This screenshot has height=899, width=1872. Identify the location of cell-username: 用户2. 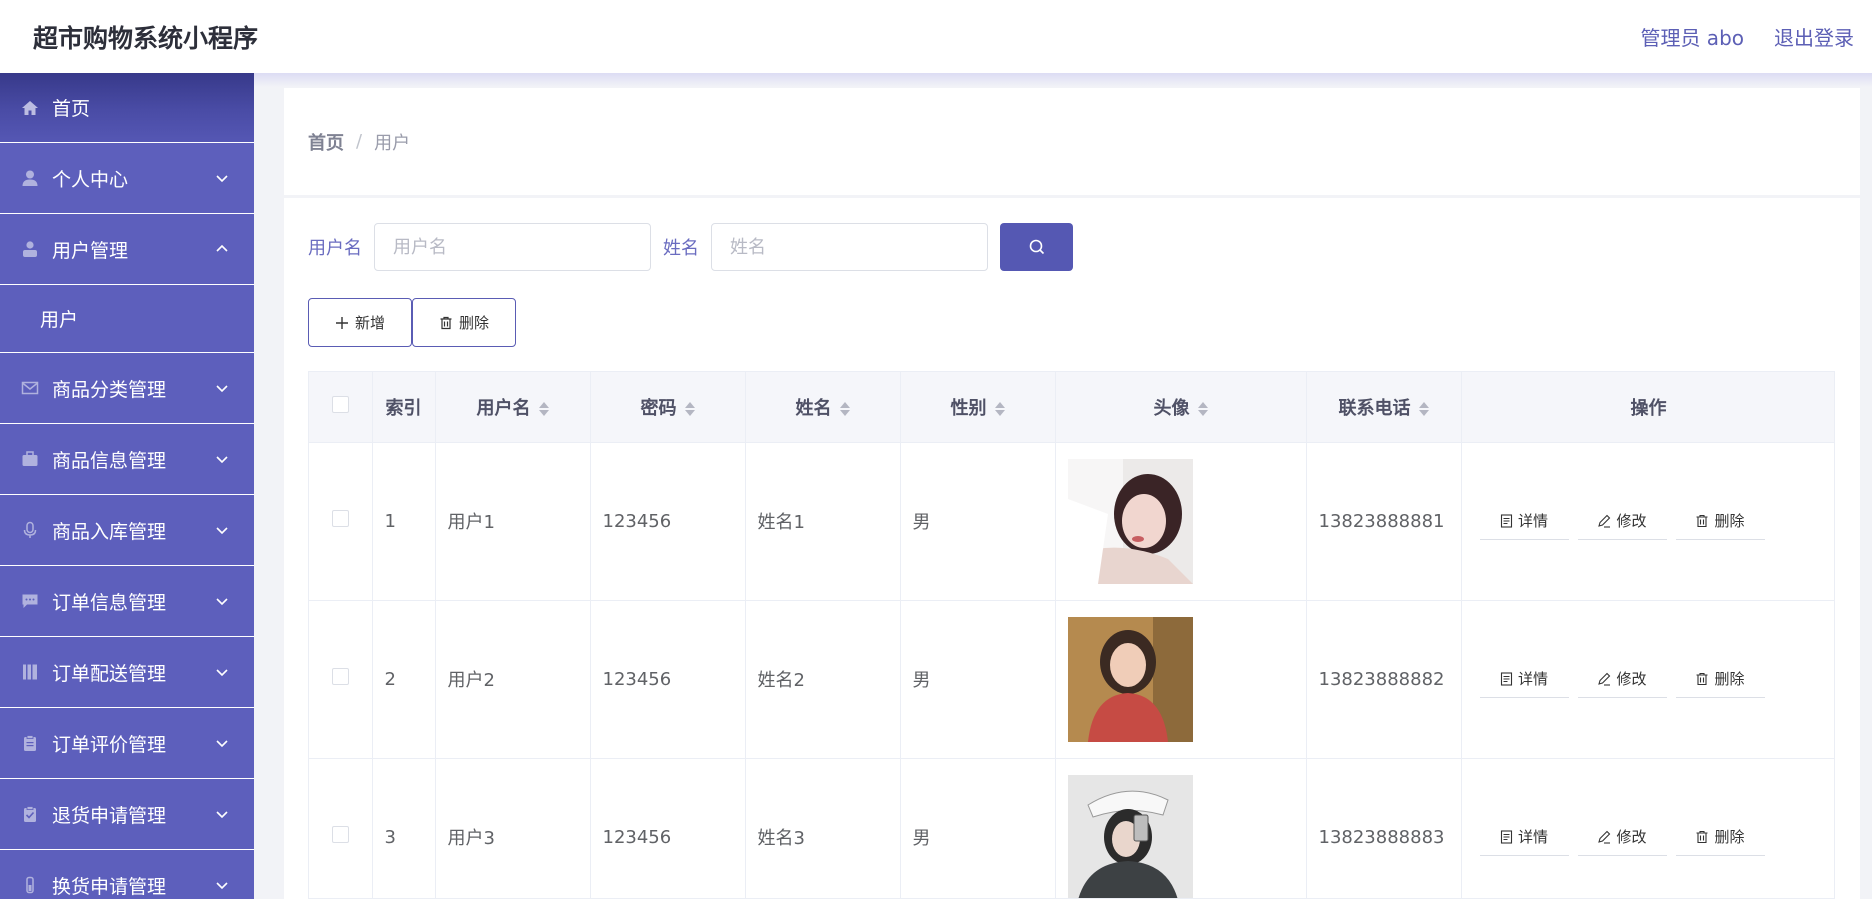
(513, 679).